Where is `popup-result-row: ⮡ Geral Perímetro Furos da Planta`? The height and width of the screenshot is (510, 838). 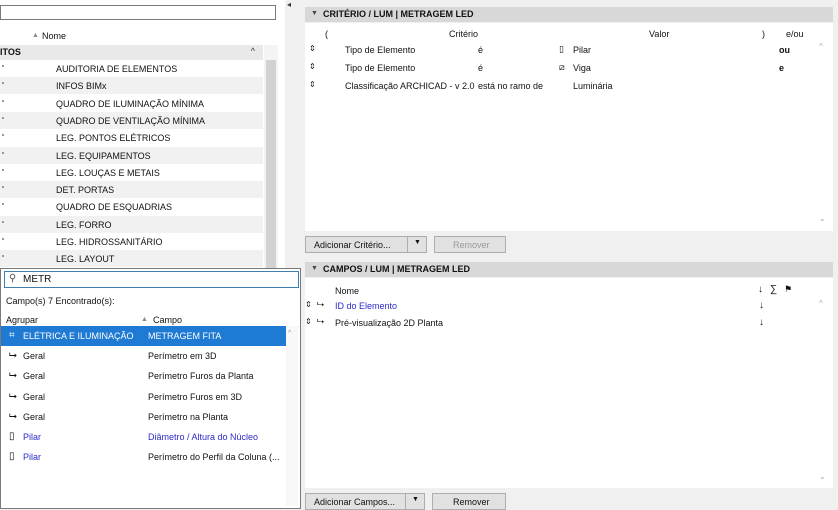 popup-result-row: ⮡ Geral Perímetro Furos da Planta is located at coordinates (143, 376).